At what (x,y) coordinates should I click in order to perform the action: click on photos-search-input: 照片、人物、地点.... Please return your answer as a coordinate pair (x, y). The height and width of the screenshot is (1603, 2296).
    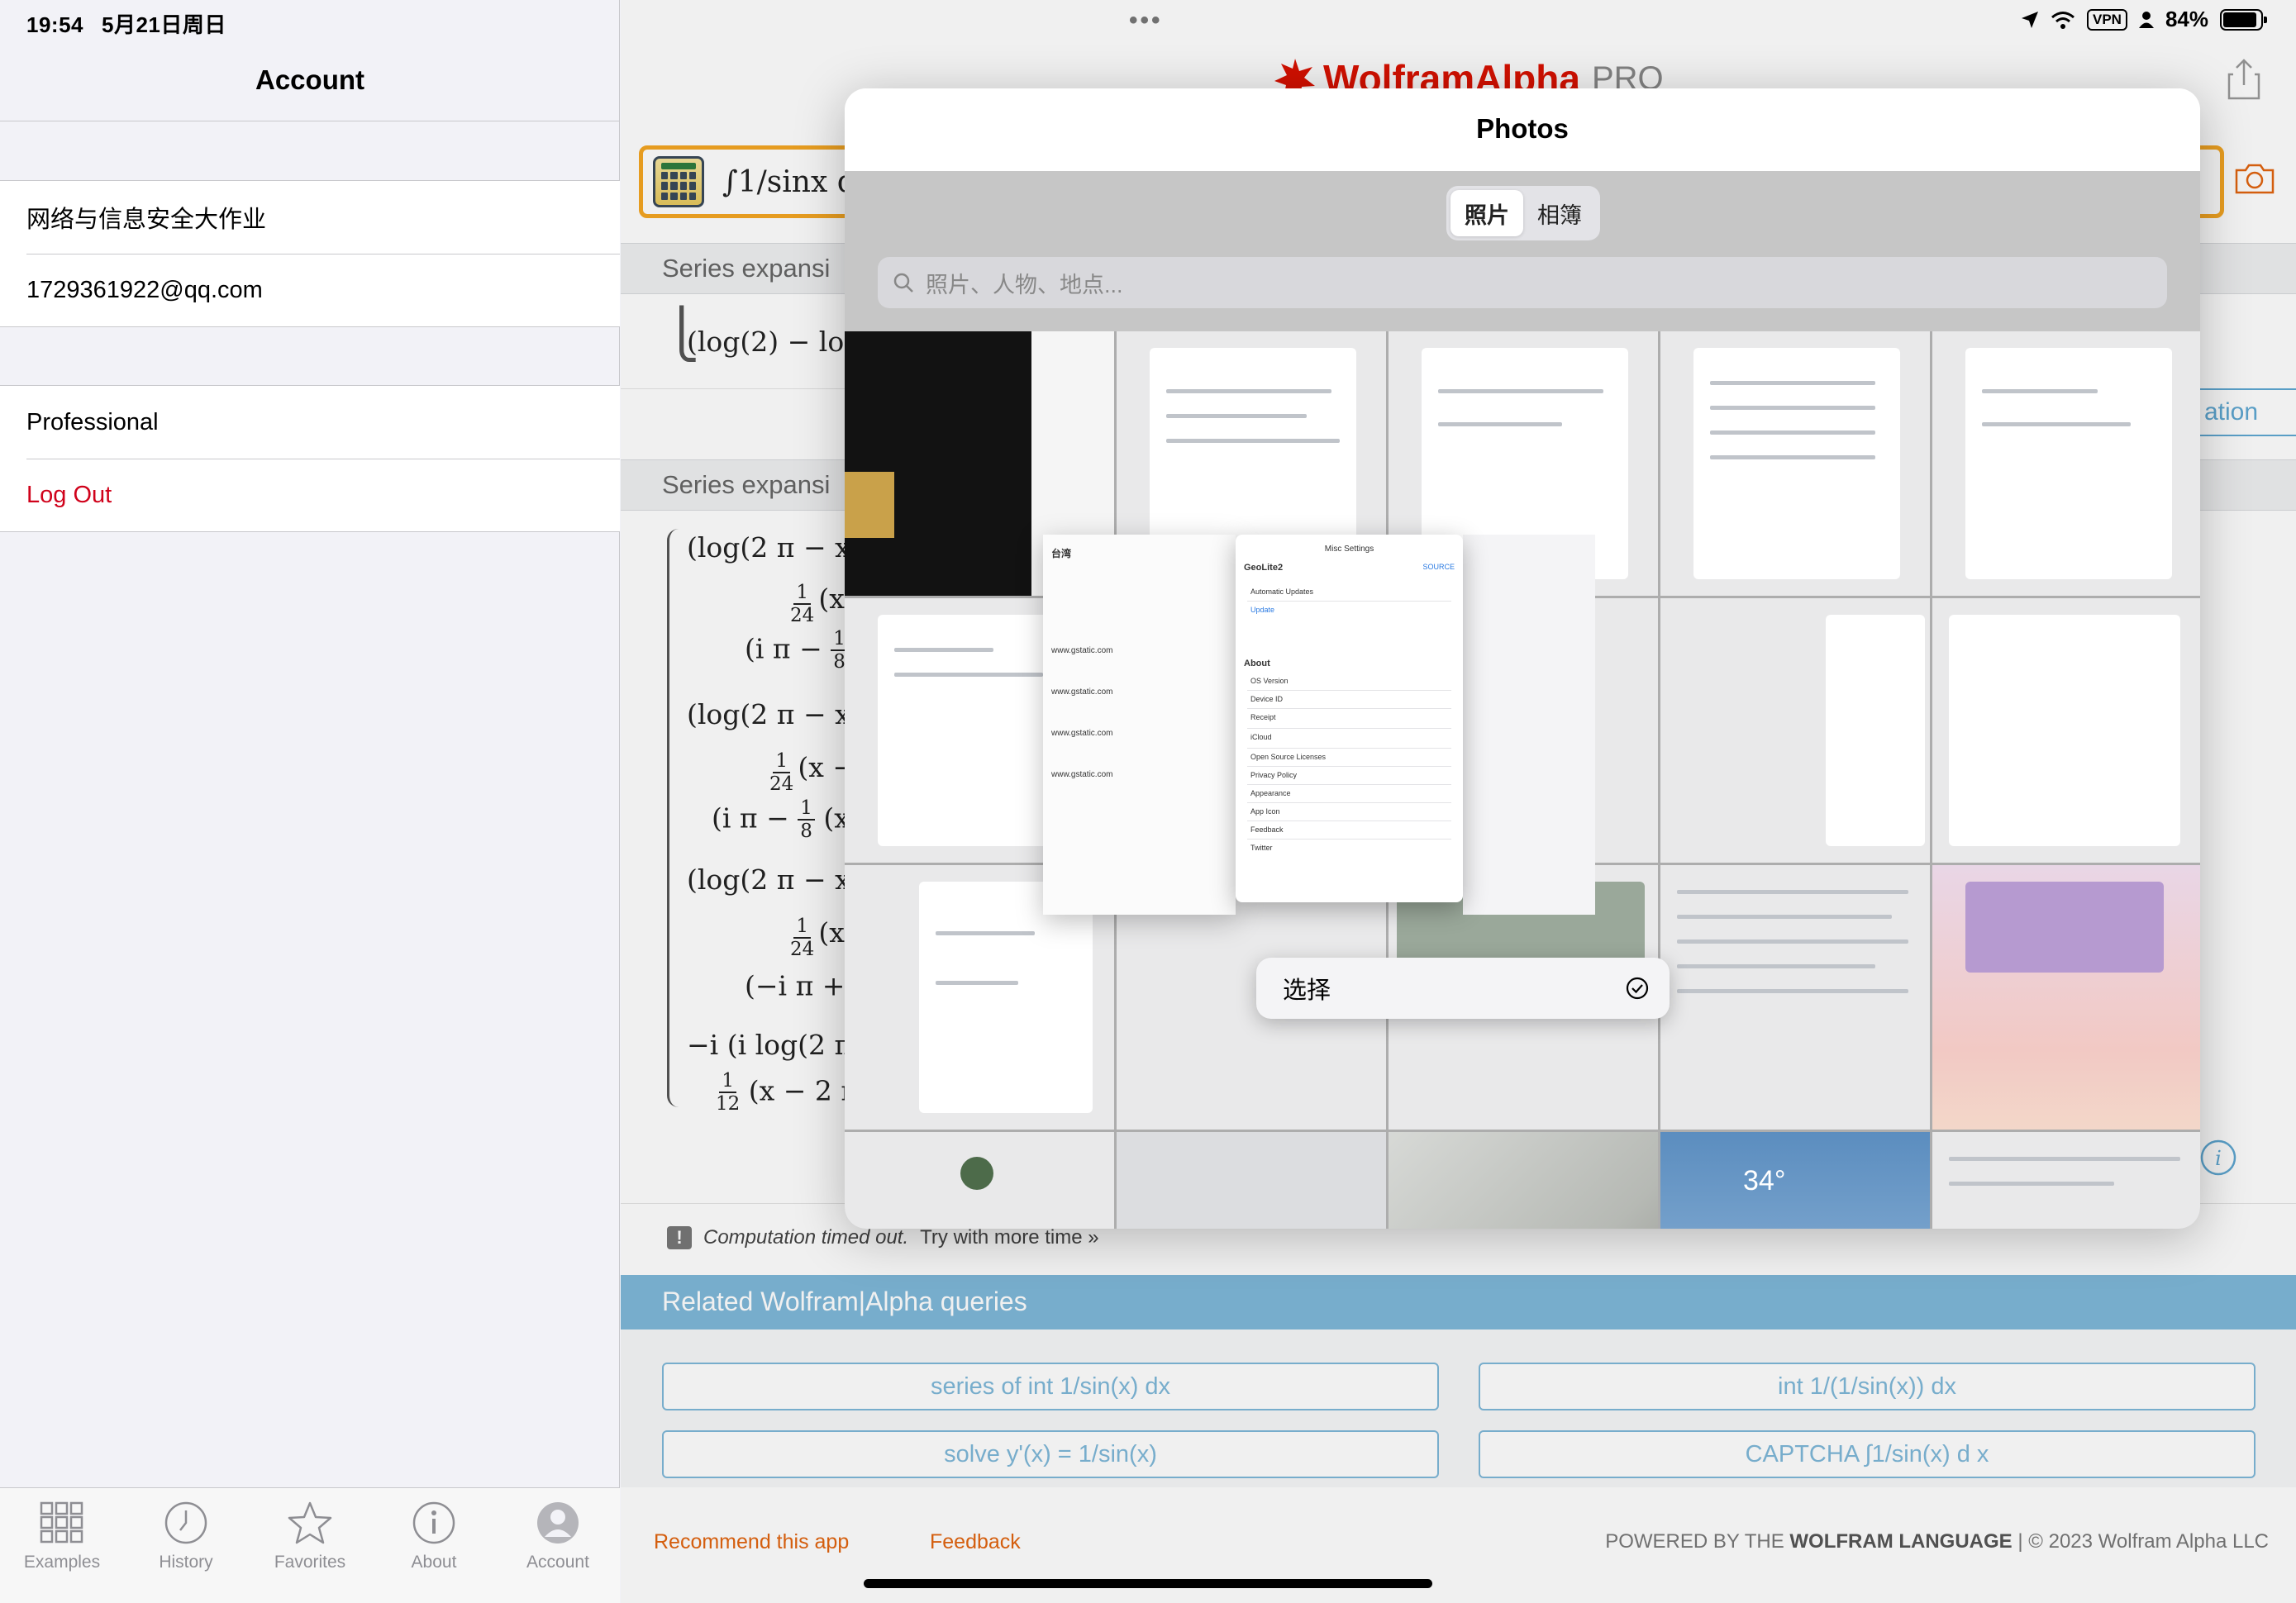
    Looking at the image, I should click on (1522, 282).